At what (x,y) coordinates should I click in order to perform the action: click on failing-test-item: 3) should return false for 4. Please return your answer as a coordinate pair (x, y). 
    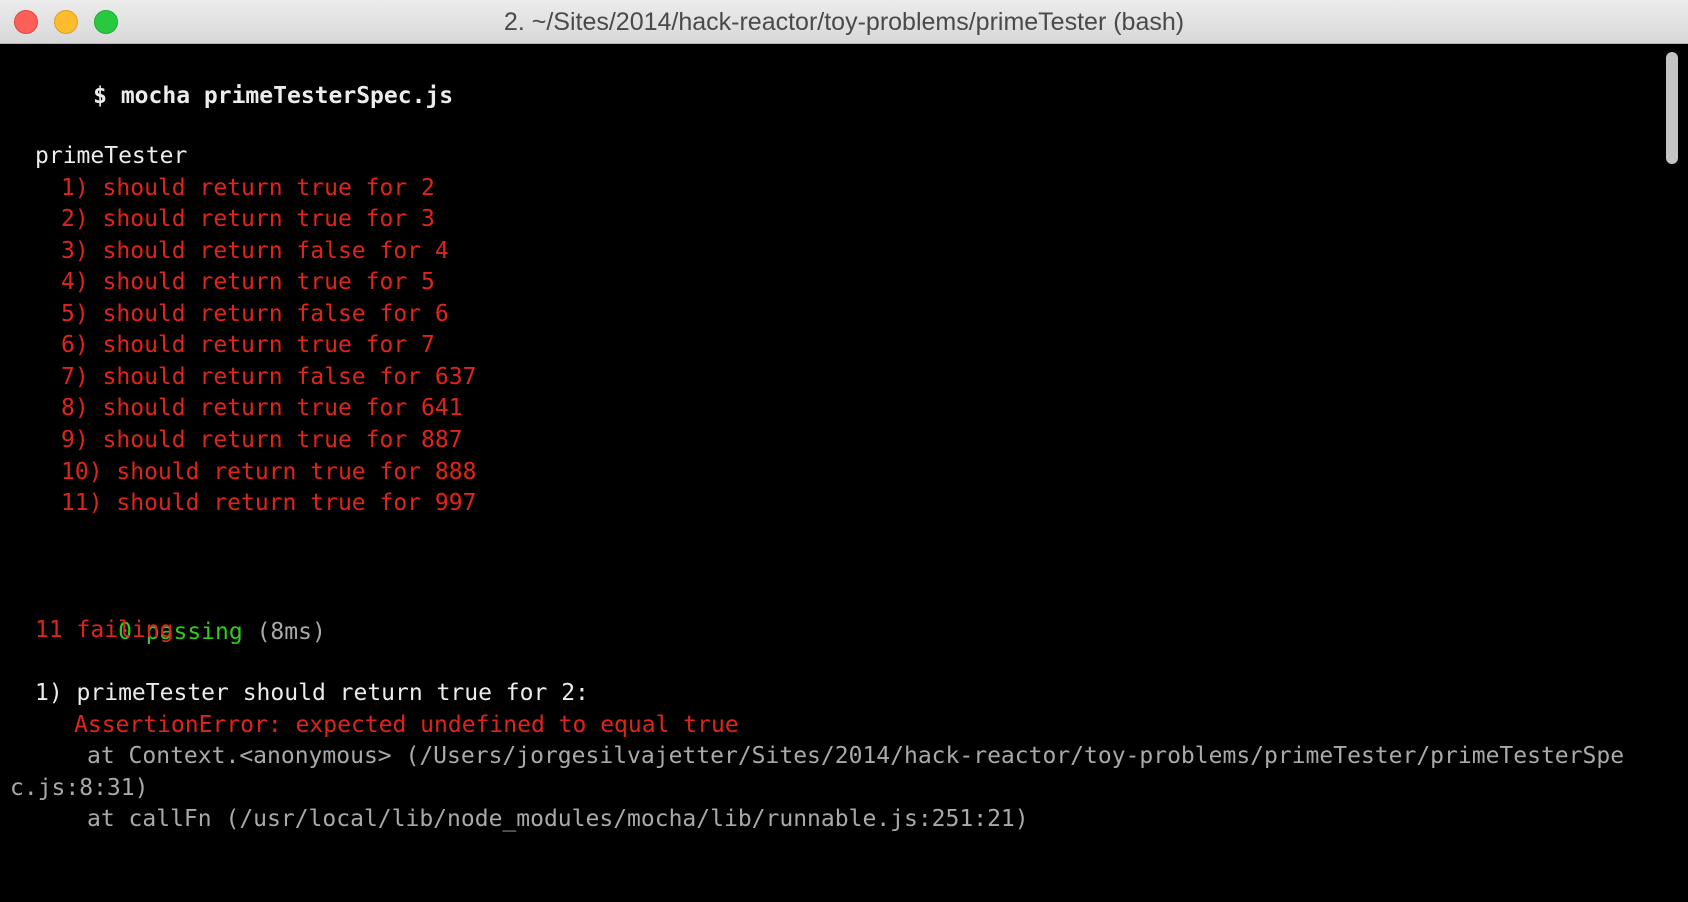
    Looking at the image, I should click on (255, 251).